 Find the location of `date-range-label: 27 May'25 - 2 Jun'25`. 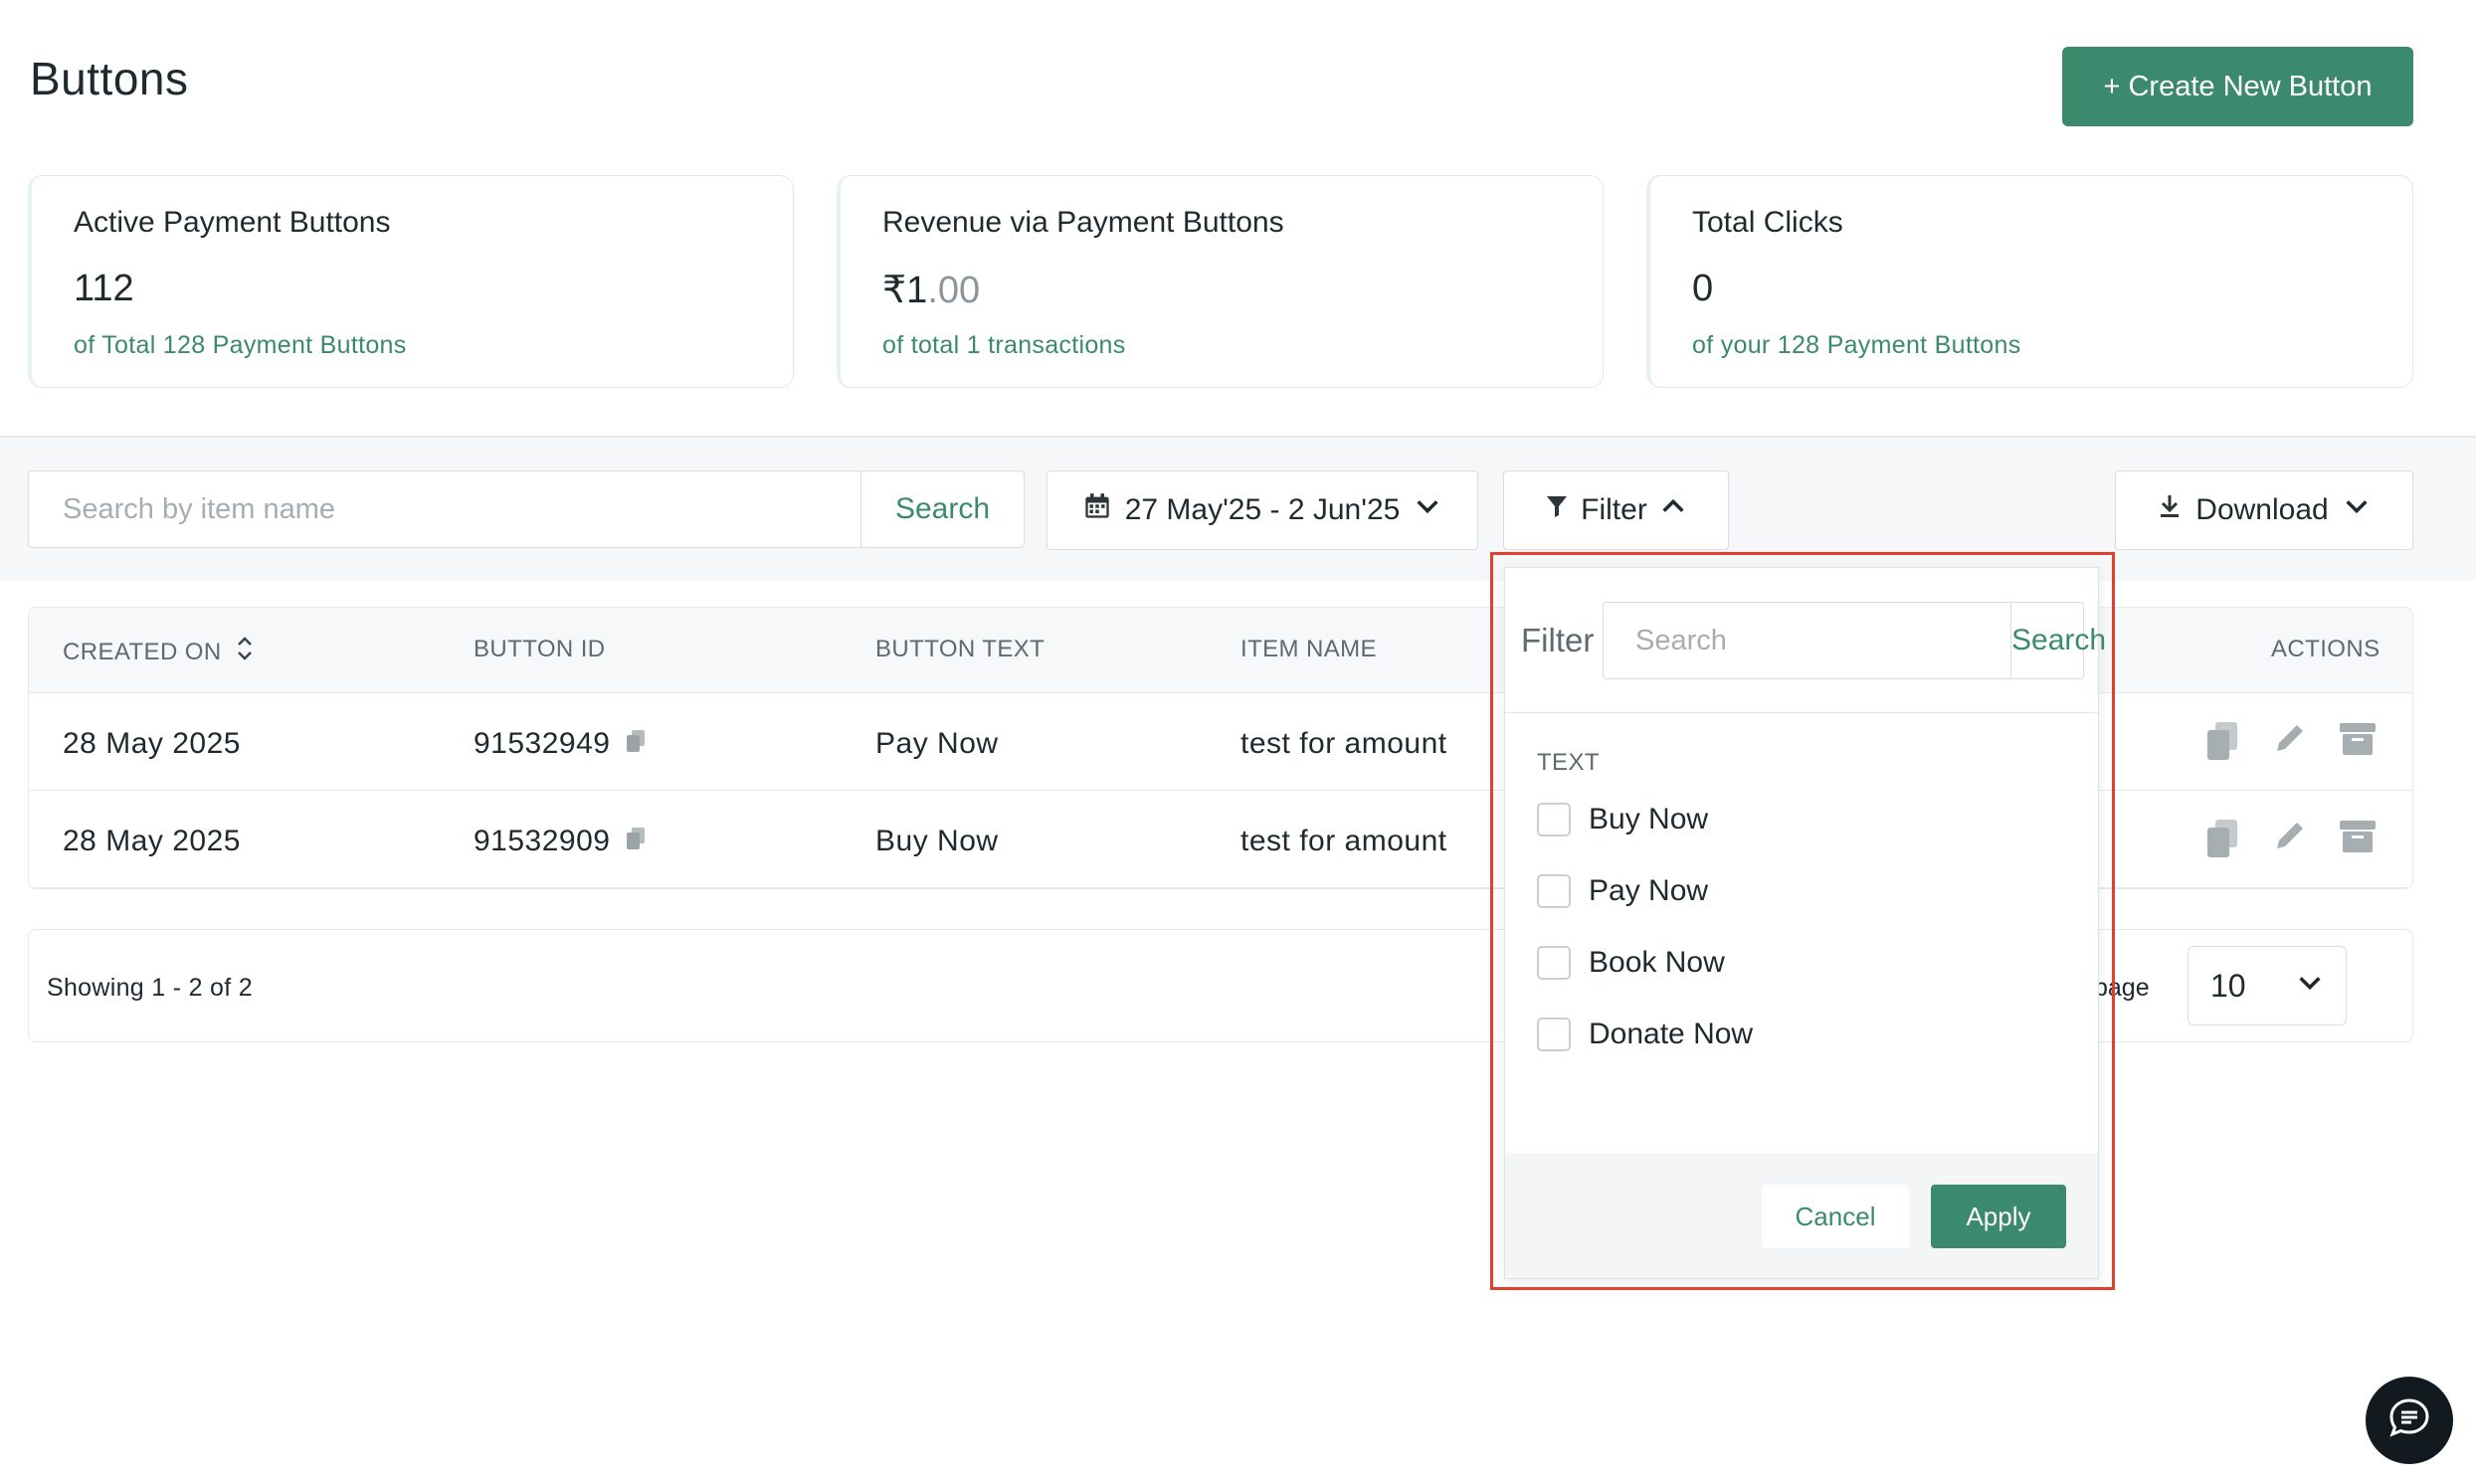

date-range-label: 27 May'25 - 2 Jun'25 is located at coordinates (1262, 510).